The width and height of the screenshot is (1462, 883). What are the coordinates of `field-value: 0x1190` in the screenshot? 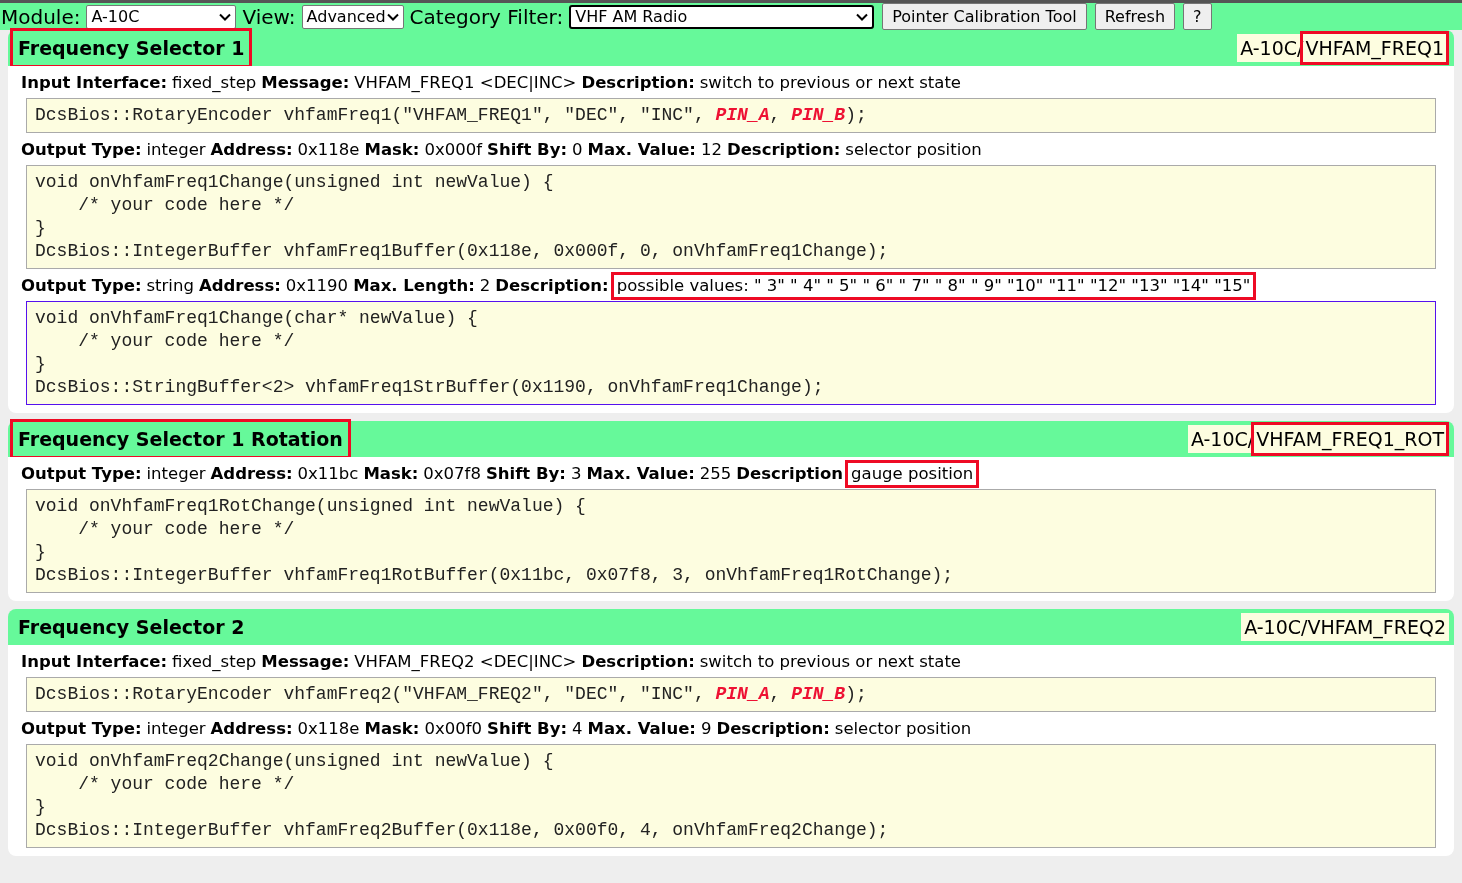 It's located at (317, 286).